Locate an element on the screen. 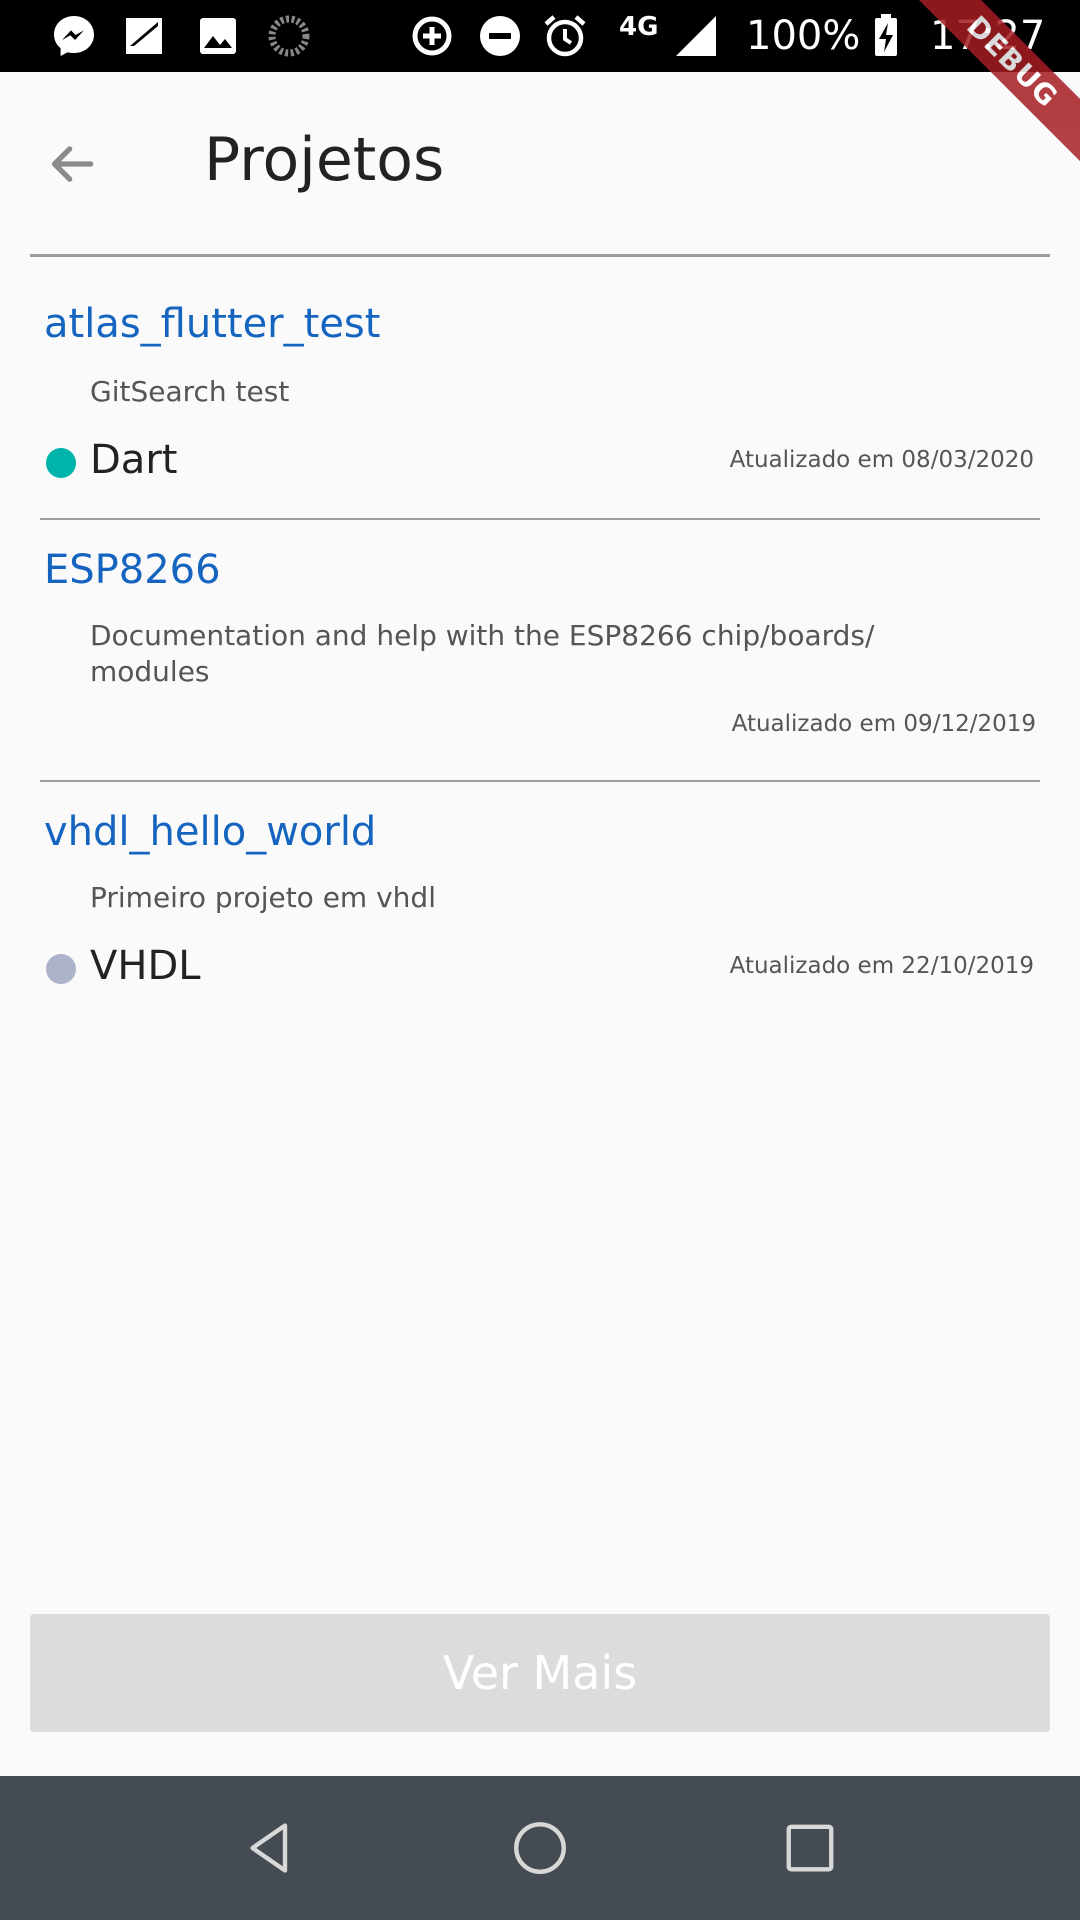 The height and width of the screenshot is (1920, 1080). repo-name-link: ESP8266 is located at coordinates (540, 570).